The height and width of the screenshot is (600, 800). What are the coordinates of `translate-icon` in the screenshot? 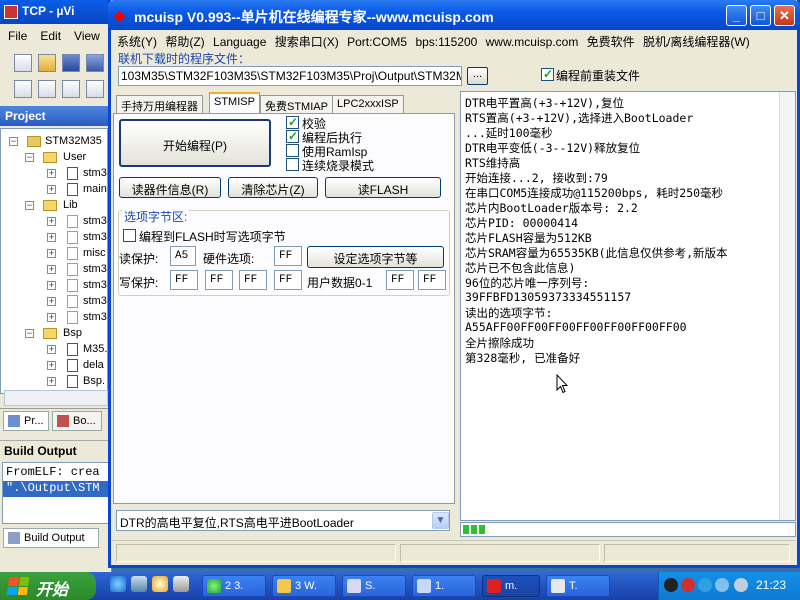 It's located at (23, 89).